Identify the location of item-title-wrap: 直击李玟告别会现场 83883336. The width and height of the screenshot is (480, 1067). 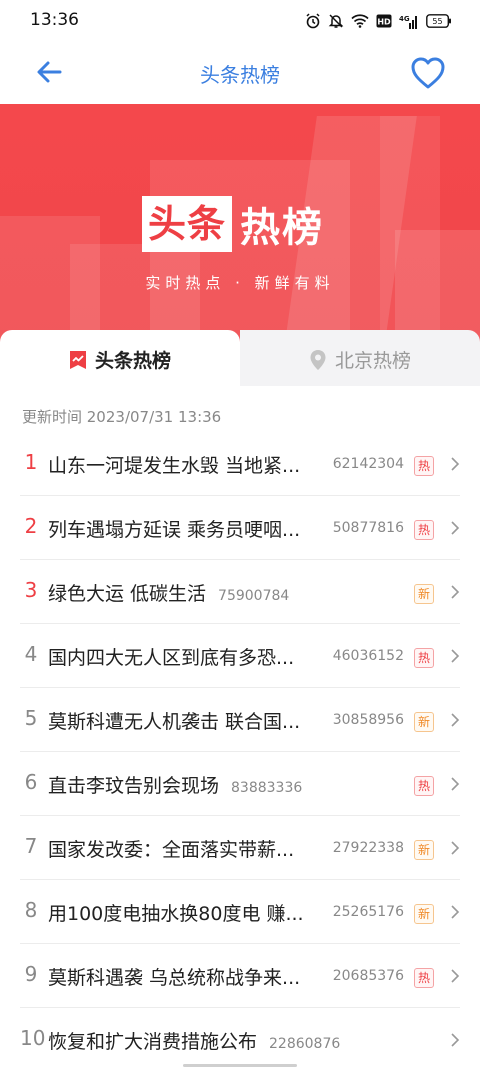
(175, 784).